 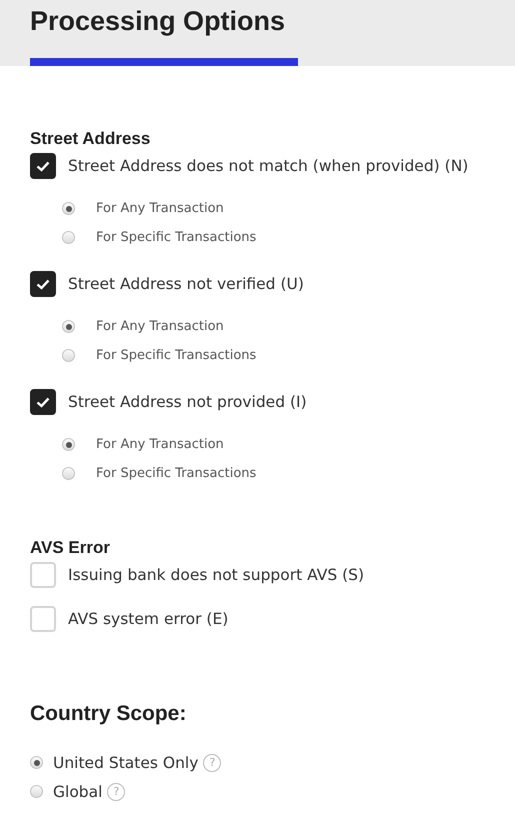 What do you see at coordinates (77, 791) in the screenshot?
I see `option-label: Global` at bounding box center [77, 791].